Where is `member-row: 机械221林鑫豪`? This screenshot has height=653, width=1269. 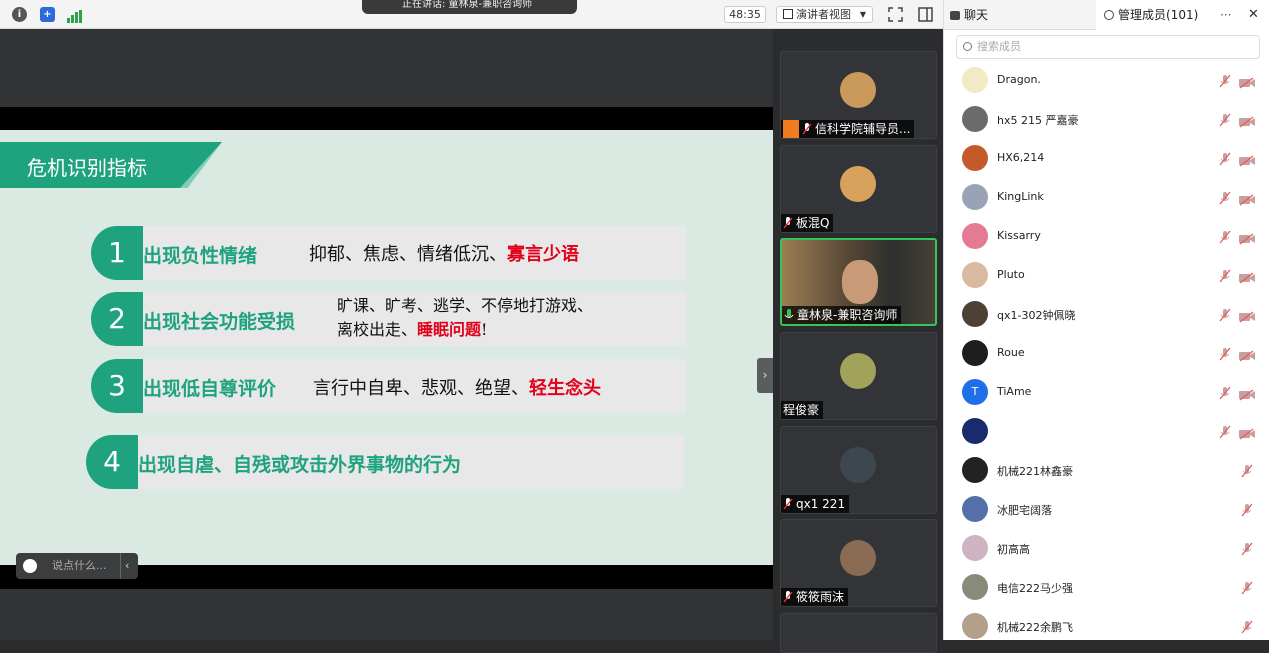 member-row: 机械221林鑫豪 is located at coordinates (1106, 470).